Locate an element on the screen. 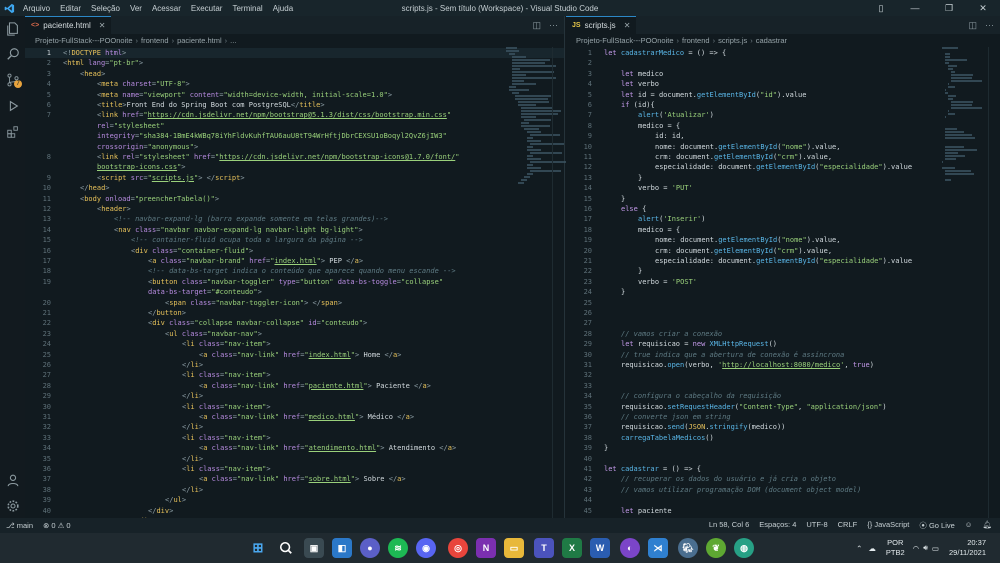 The height and width of the screenshot is (563, 1000). code-line: 23 verbo = 'POST' is located at coordinates (783, 282).